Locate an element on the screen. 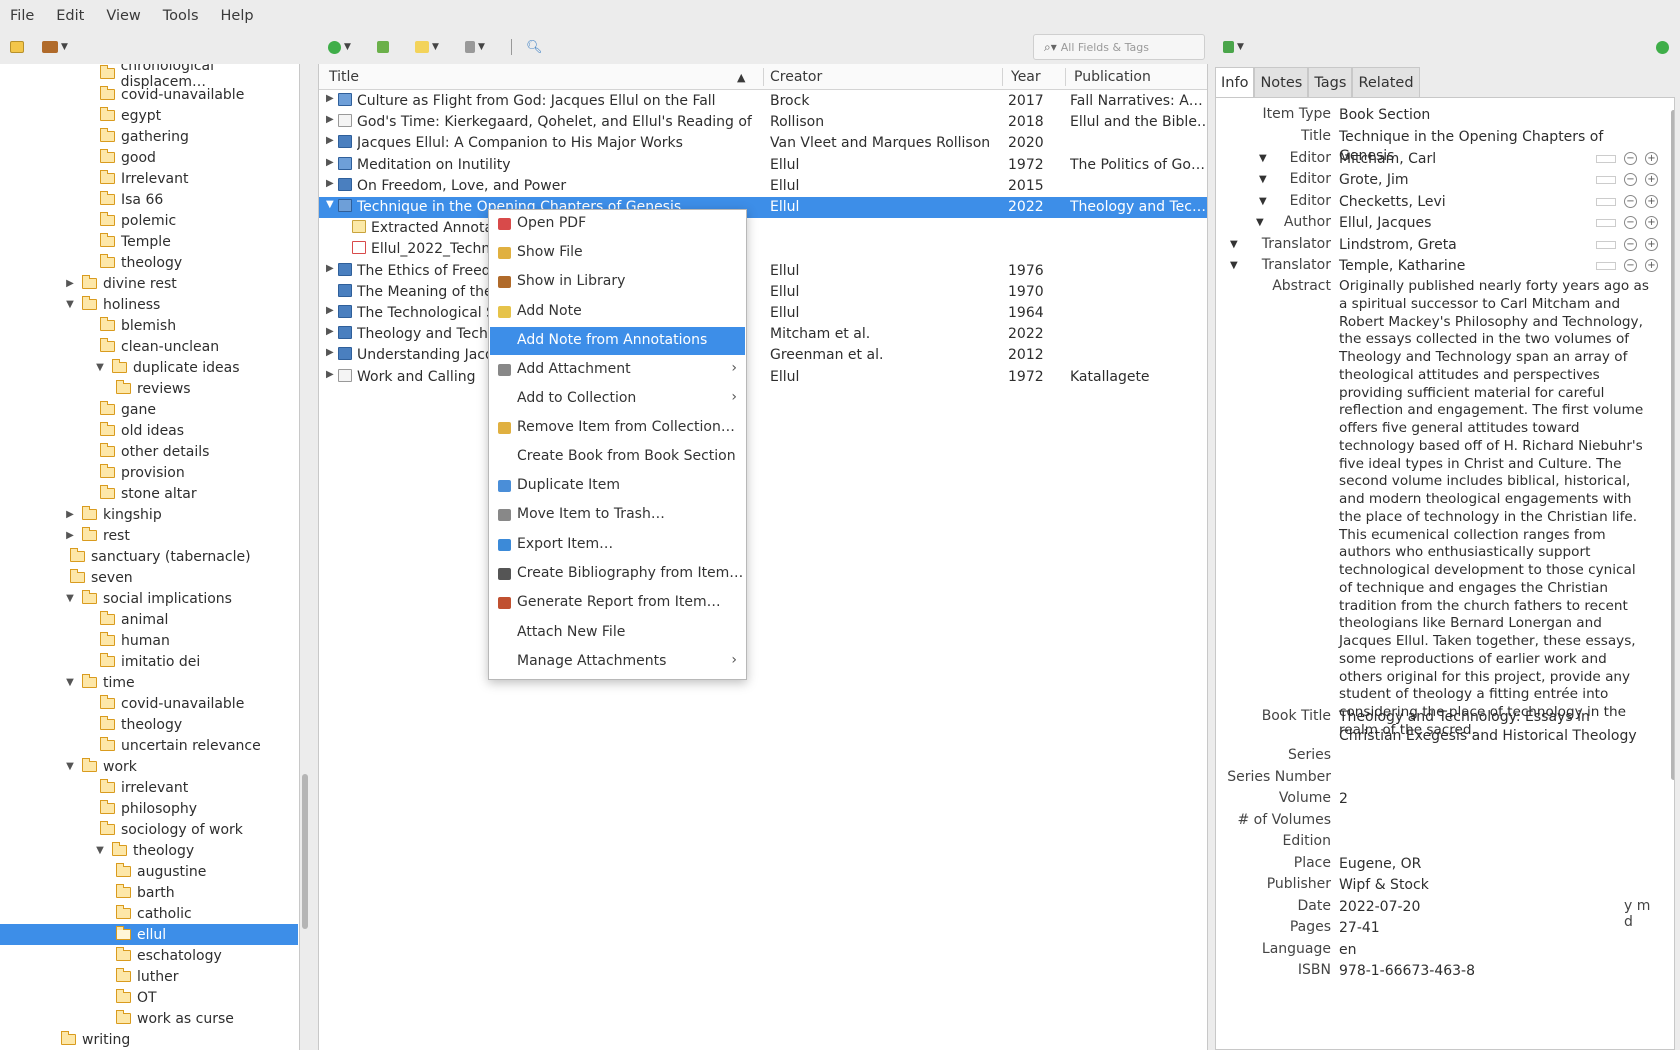 This screenshot has height=1050, width=1680. column-year: Year is located at coordinates (1026, 77).